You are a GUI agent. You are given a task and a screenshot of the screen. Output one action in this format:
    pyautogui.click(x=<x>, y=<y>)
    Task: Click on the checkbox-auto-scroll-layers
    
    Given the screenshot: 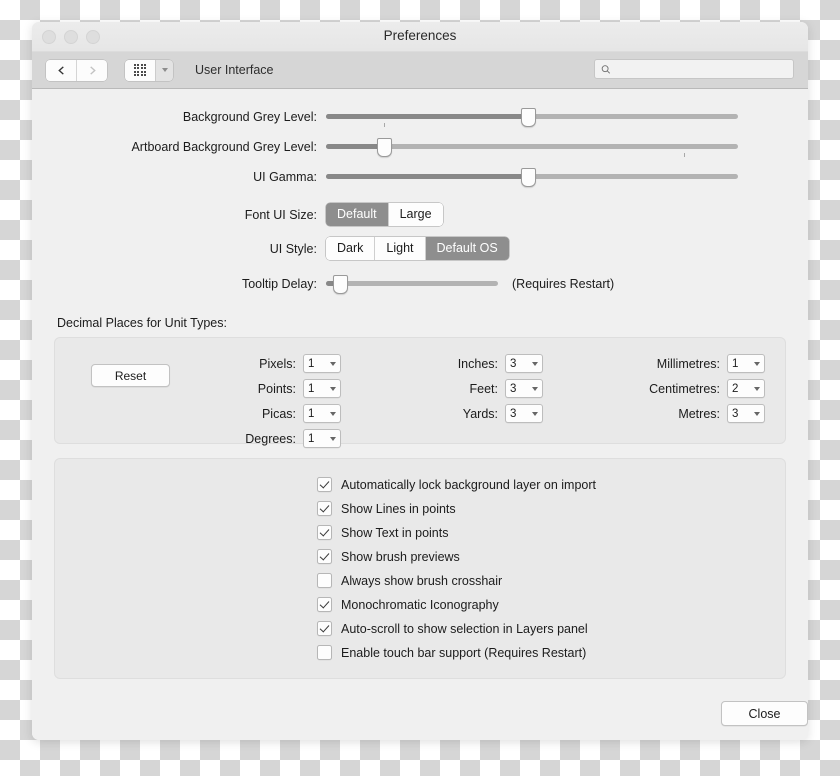 What is the action you would take?
    pyautogui.click(x=324, y=628)
    